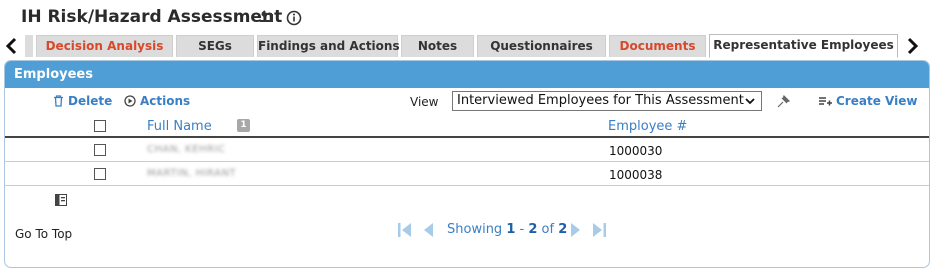  I want to click on delete-label: Delete, so click(90, 101).